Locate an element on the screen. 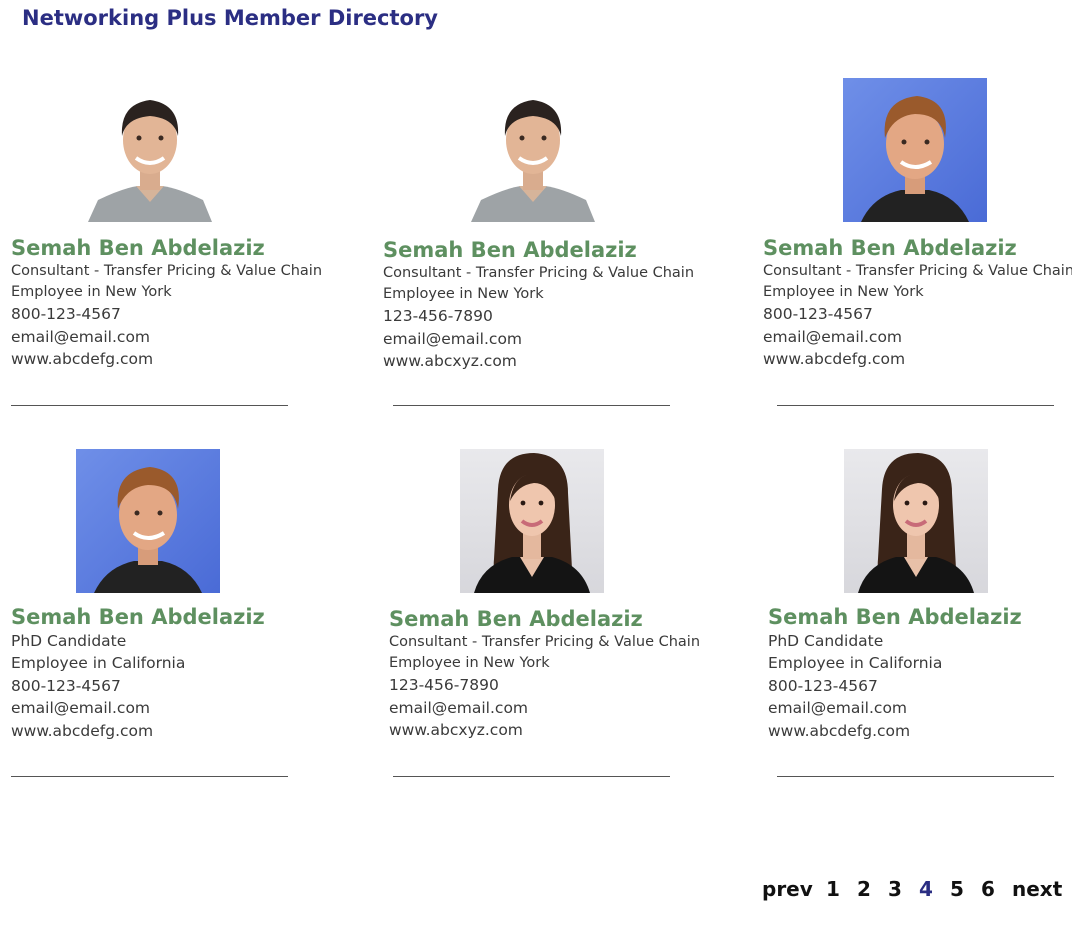 The height and width of the screenshot is (926, 1072). page-link-1: 1 is located at coordinates (833, 889).